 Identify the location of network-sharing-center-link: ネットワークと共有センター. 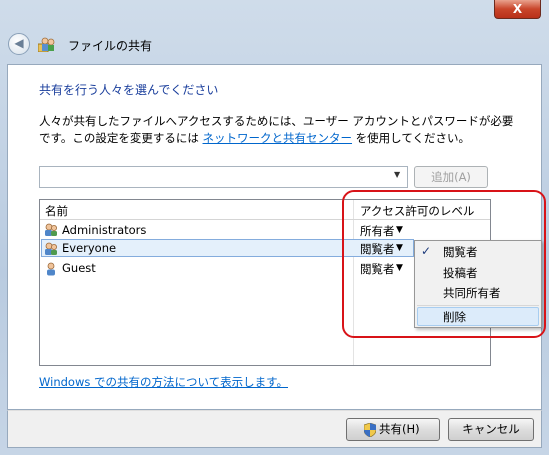
(278, 138).